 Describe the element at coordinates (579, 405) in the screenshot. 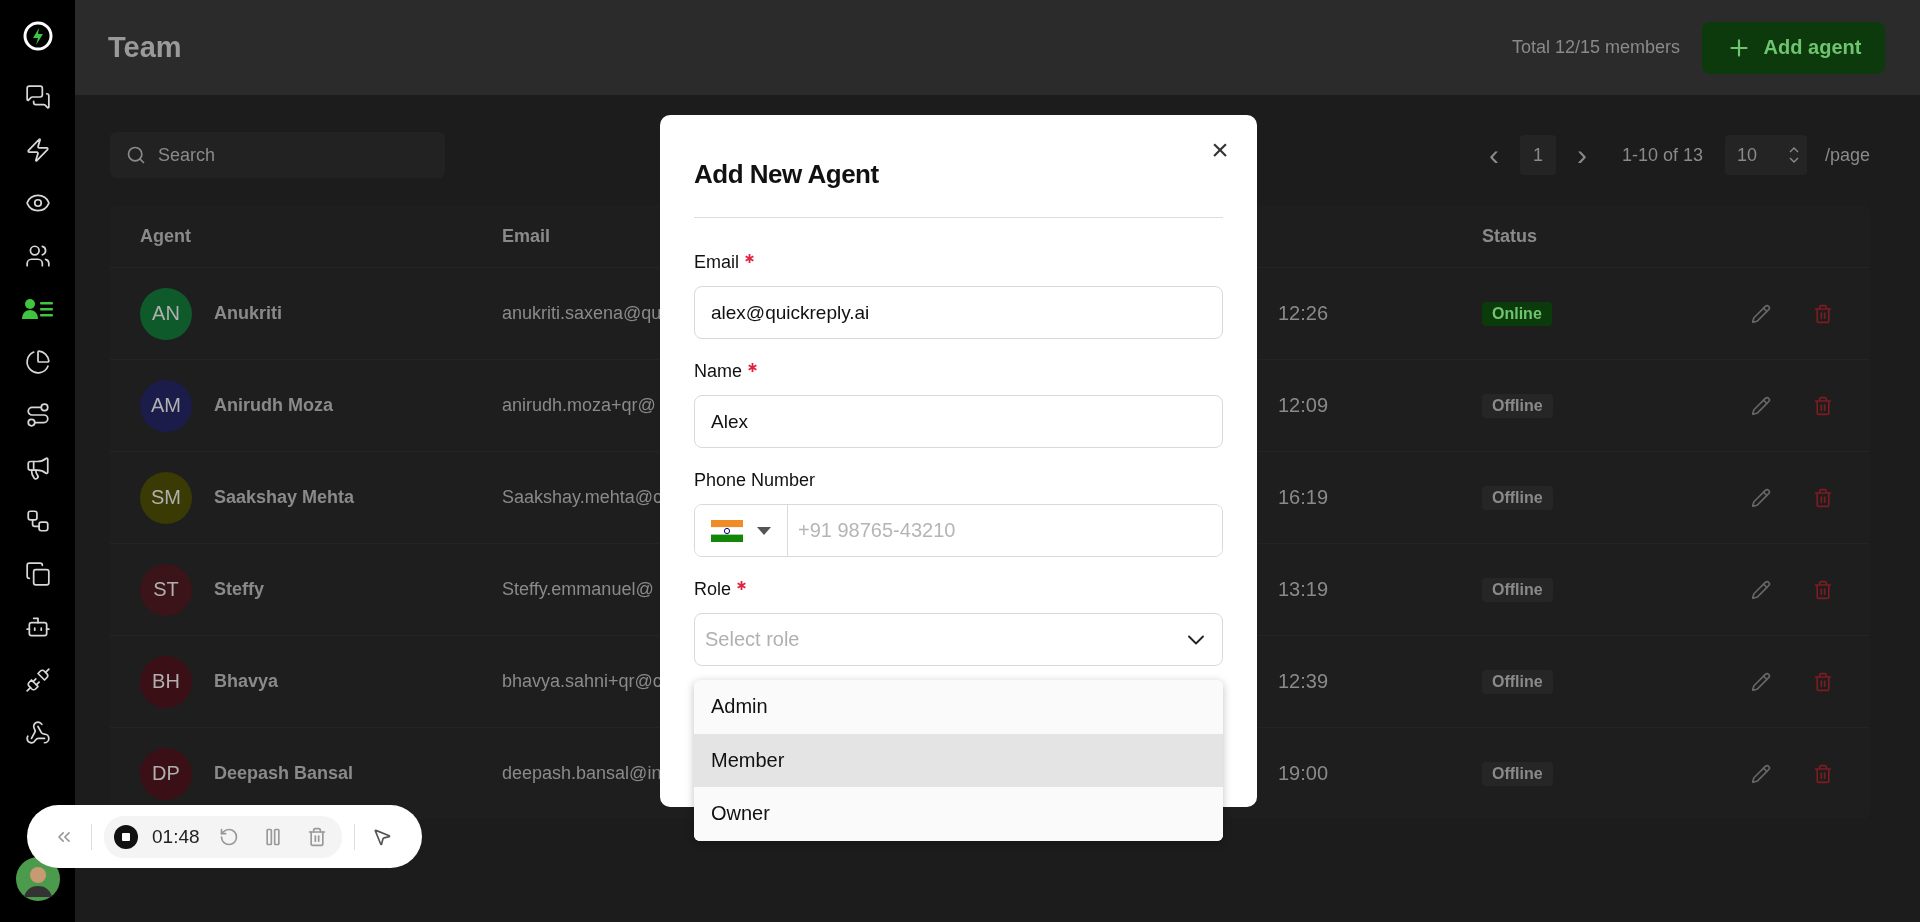

I see `agent-email: anirudh.moza+qr@` at that location.